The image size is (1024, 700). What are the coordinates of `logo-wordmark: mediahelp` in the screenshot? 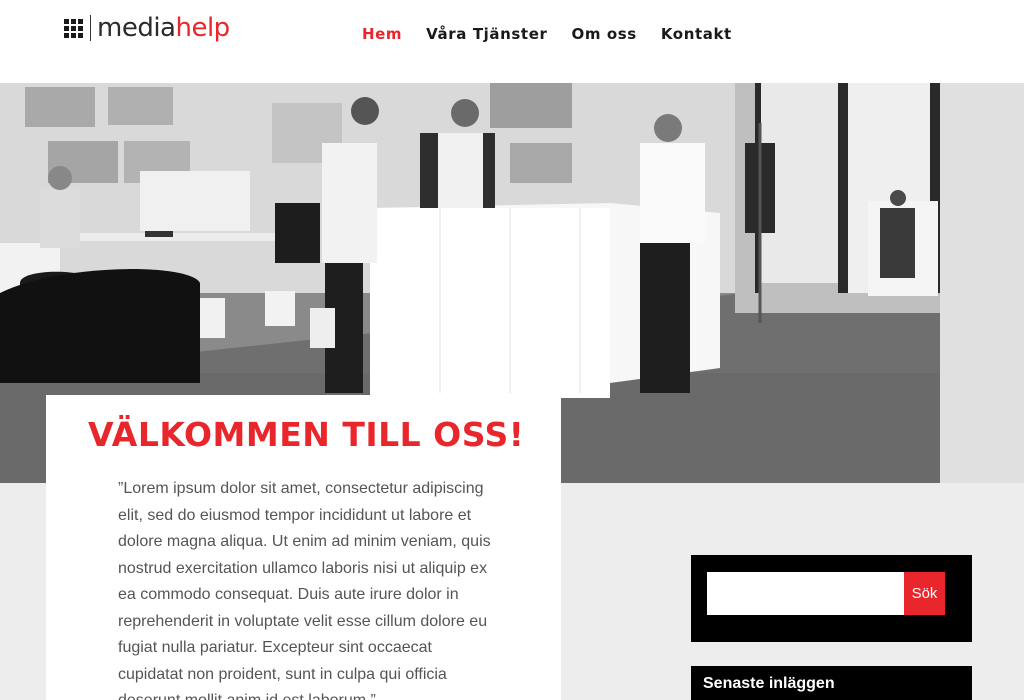 It's located at (163, 28).